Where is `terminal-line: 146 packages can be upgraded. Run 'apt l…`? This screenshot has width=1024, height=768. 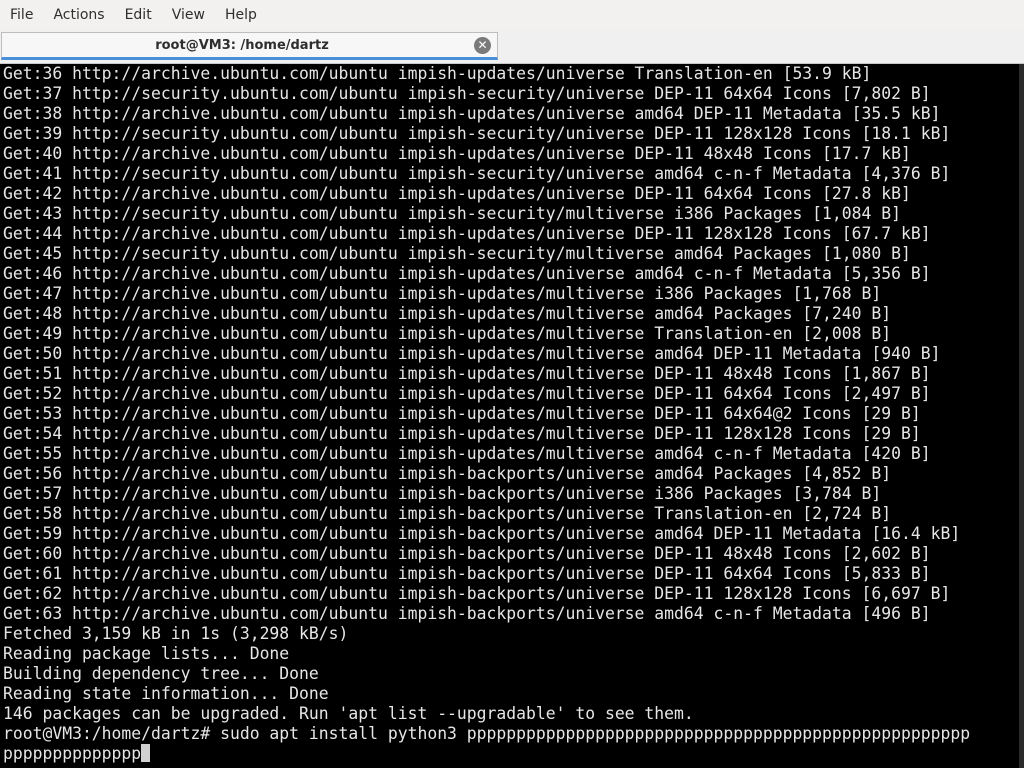
terminal-line: 146 packages can be upgraded. Run 'apt l… is located at coordinates (348, 713).